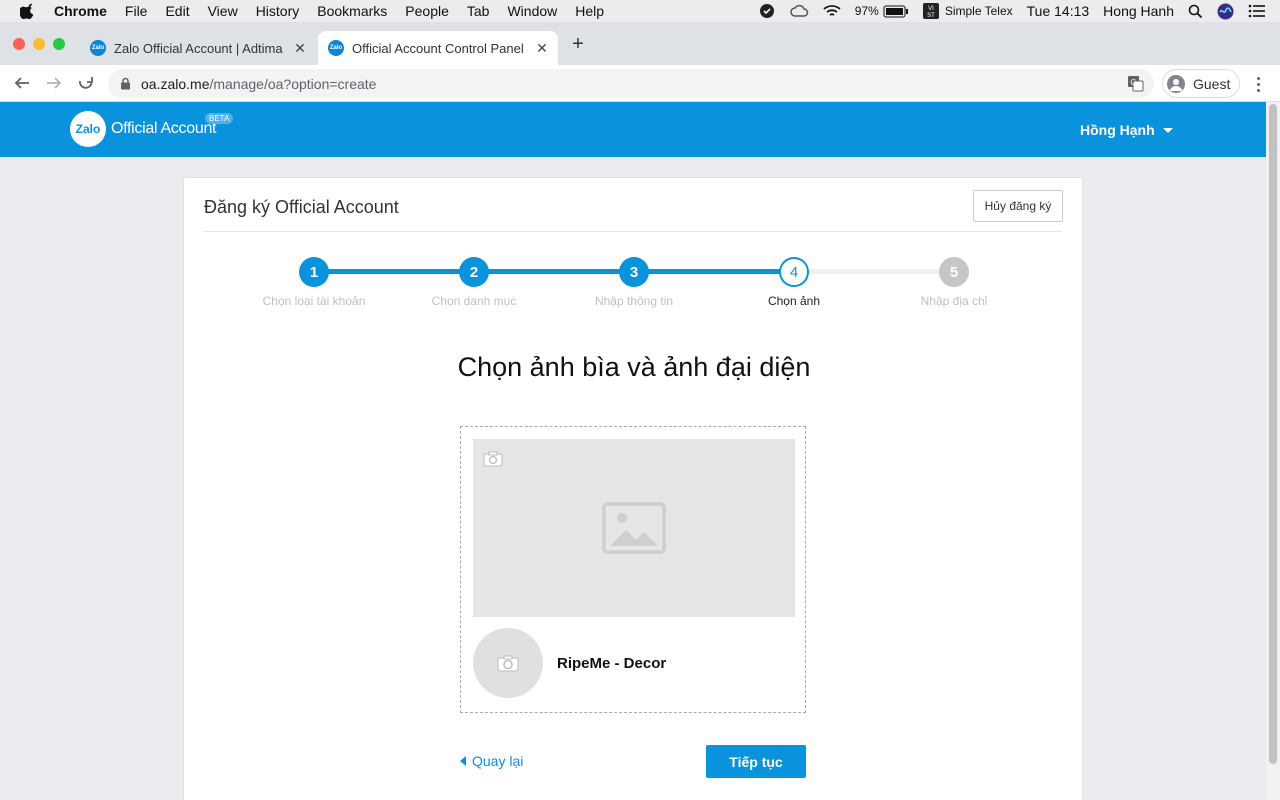 The height and width of the screenshot is (800, 1280). Describe the element at coordinates (1138, 11) in the screenshot. I see `menubar-user: Hong Hanh` at that location.